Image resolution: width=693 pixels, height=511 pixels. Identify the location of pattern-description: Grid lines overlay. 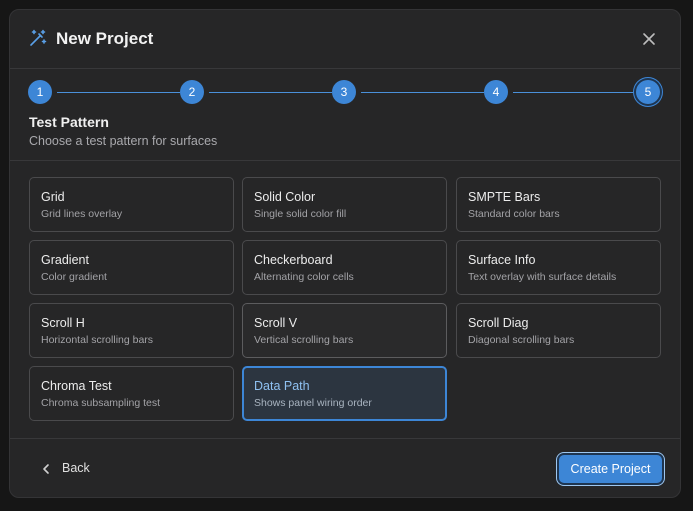
(82, 214).